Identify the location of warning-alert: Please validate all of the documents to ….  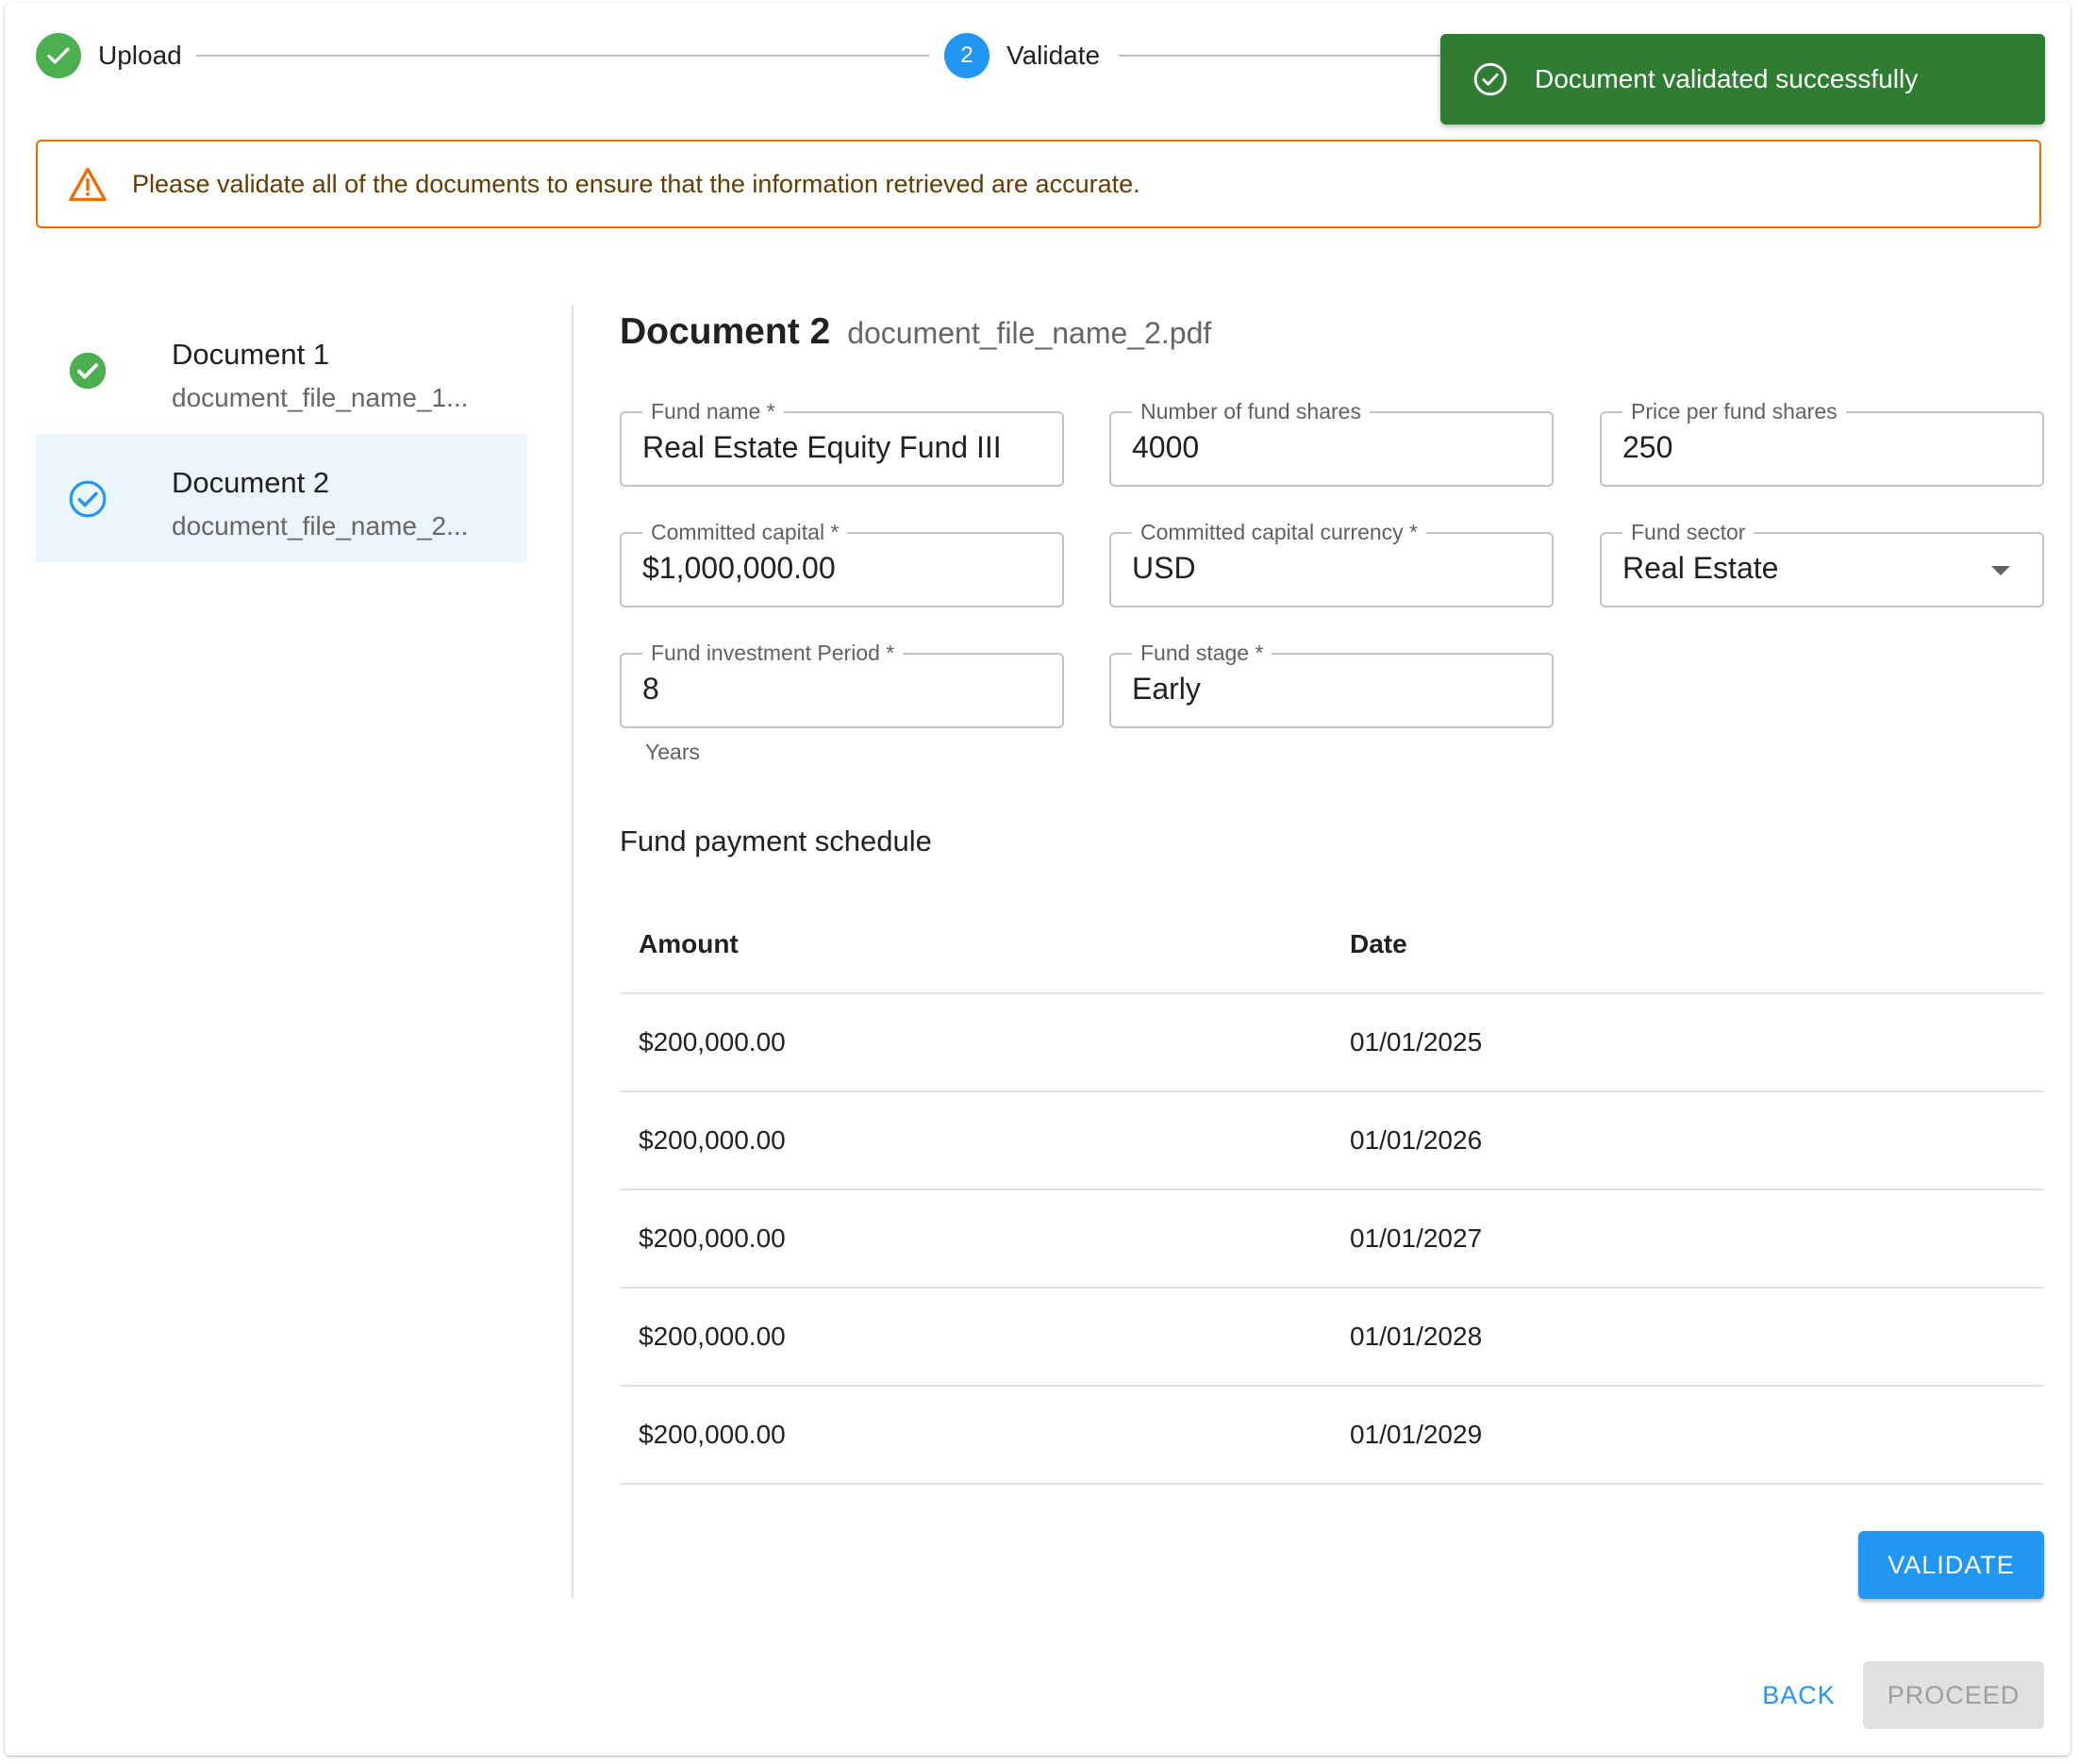
(1038, 184).